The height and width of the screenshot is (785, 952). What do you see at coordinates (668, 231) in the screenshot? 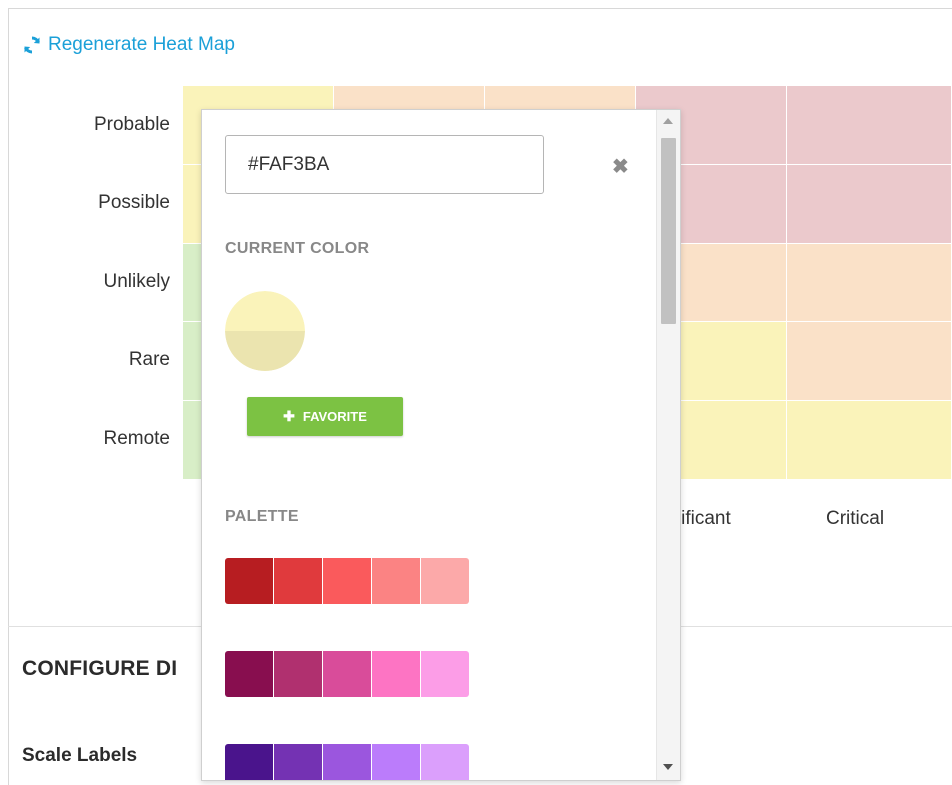
I see `scrollbar-thumb` at bounding box center [668, 231].